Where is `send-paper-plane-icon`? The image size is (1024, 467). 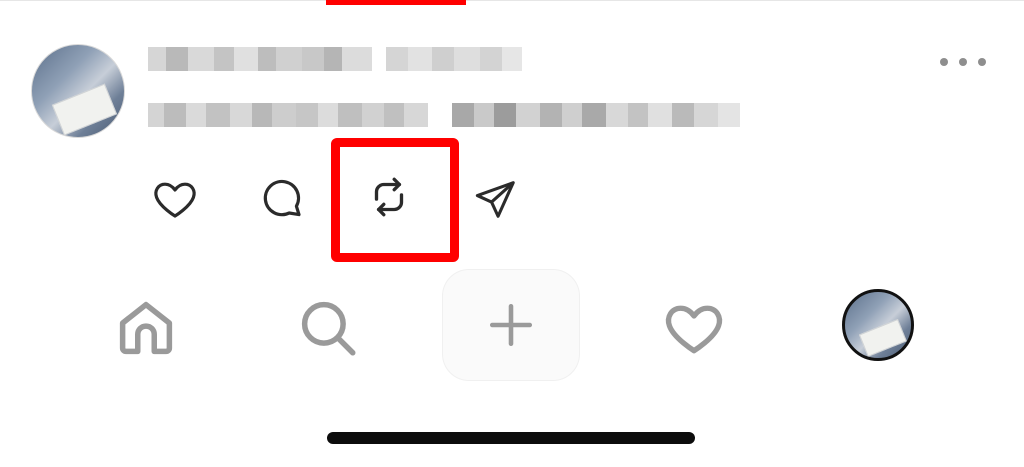 send-paper-plane-icon is located at coordinates (495, 199).